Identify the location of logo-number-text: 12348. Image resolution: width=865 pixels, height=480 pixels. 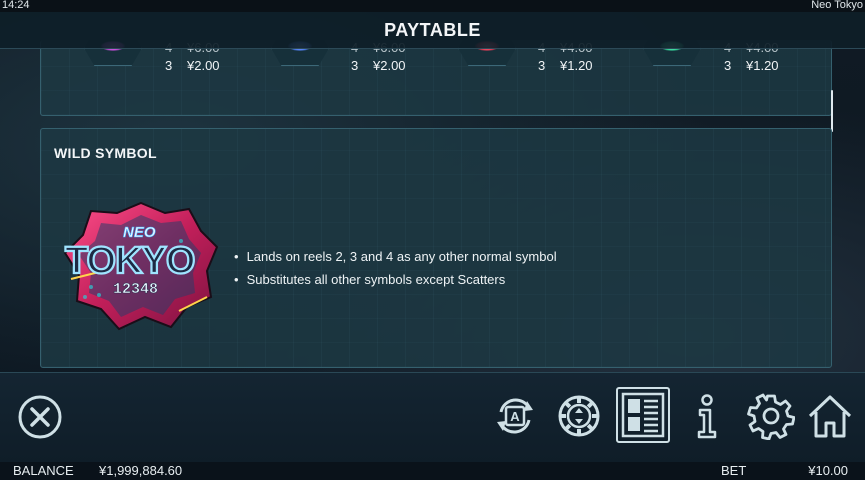
(135, 289).